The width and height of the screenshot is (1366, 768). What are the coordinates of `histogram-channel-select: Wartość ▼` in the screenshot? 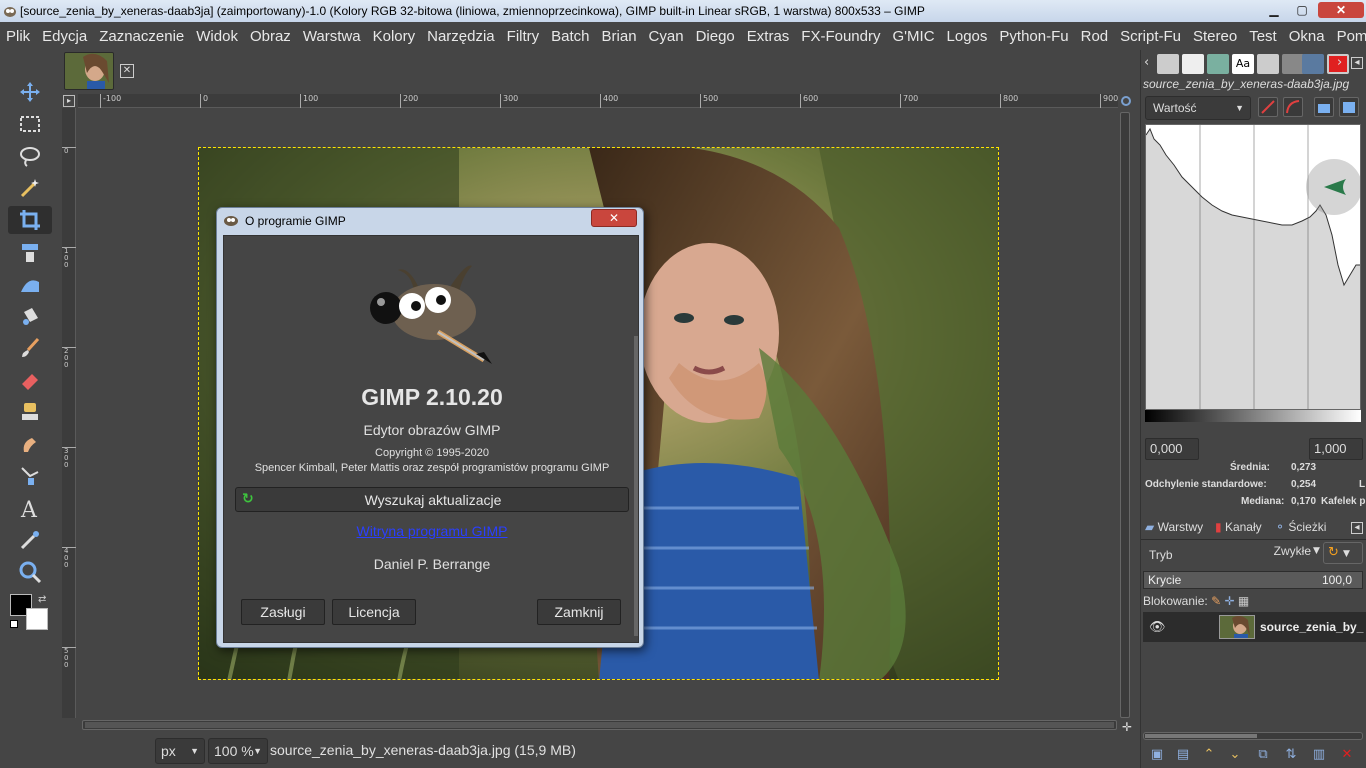 It's located at (1198, 108).